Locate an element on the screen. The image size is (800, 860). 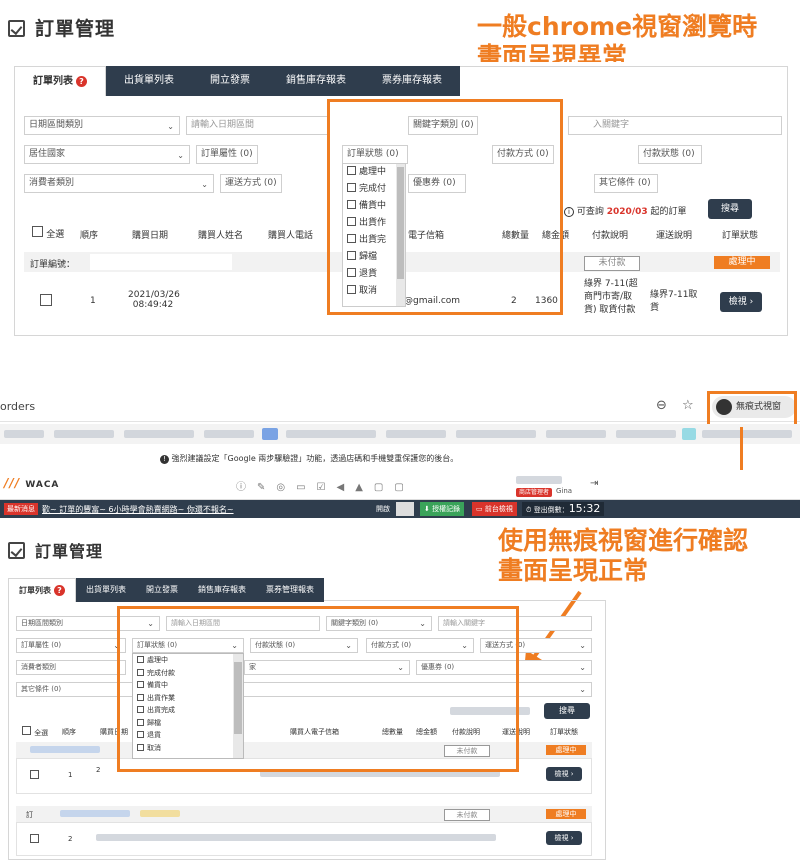
order-attr-select: 訂單屬性 (0) ⌄ is located at coordinates (71, 645).